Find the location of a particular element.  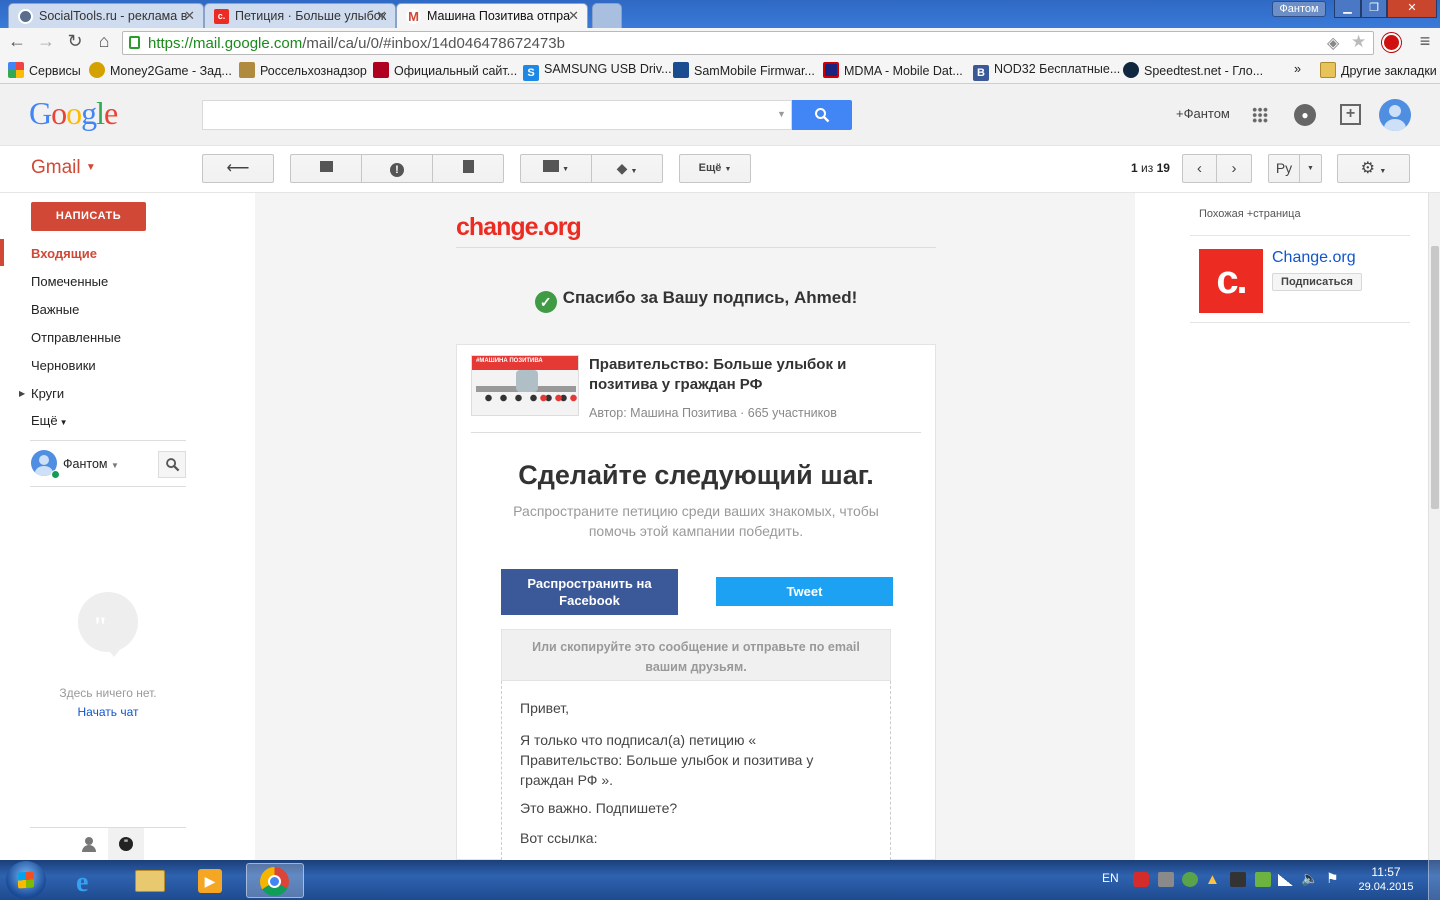

bookmark-rosselhoz: Россельхознадзор is located at coordinates (303, 70).